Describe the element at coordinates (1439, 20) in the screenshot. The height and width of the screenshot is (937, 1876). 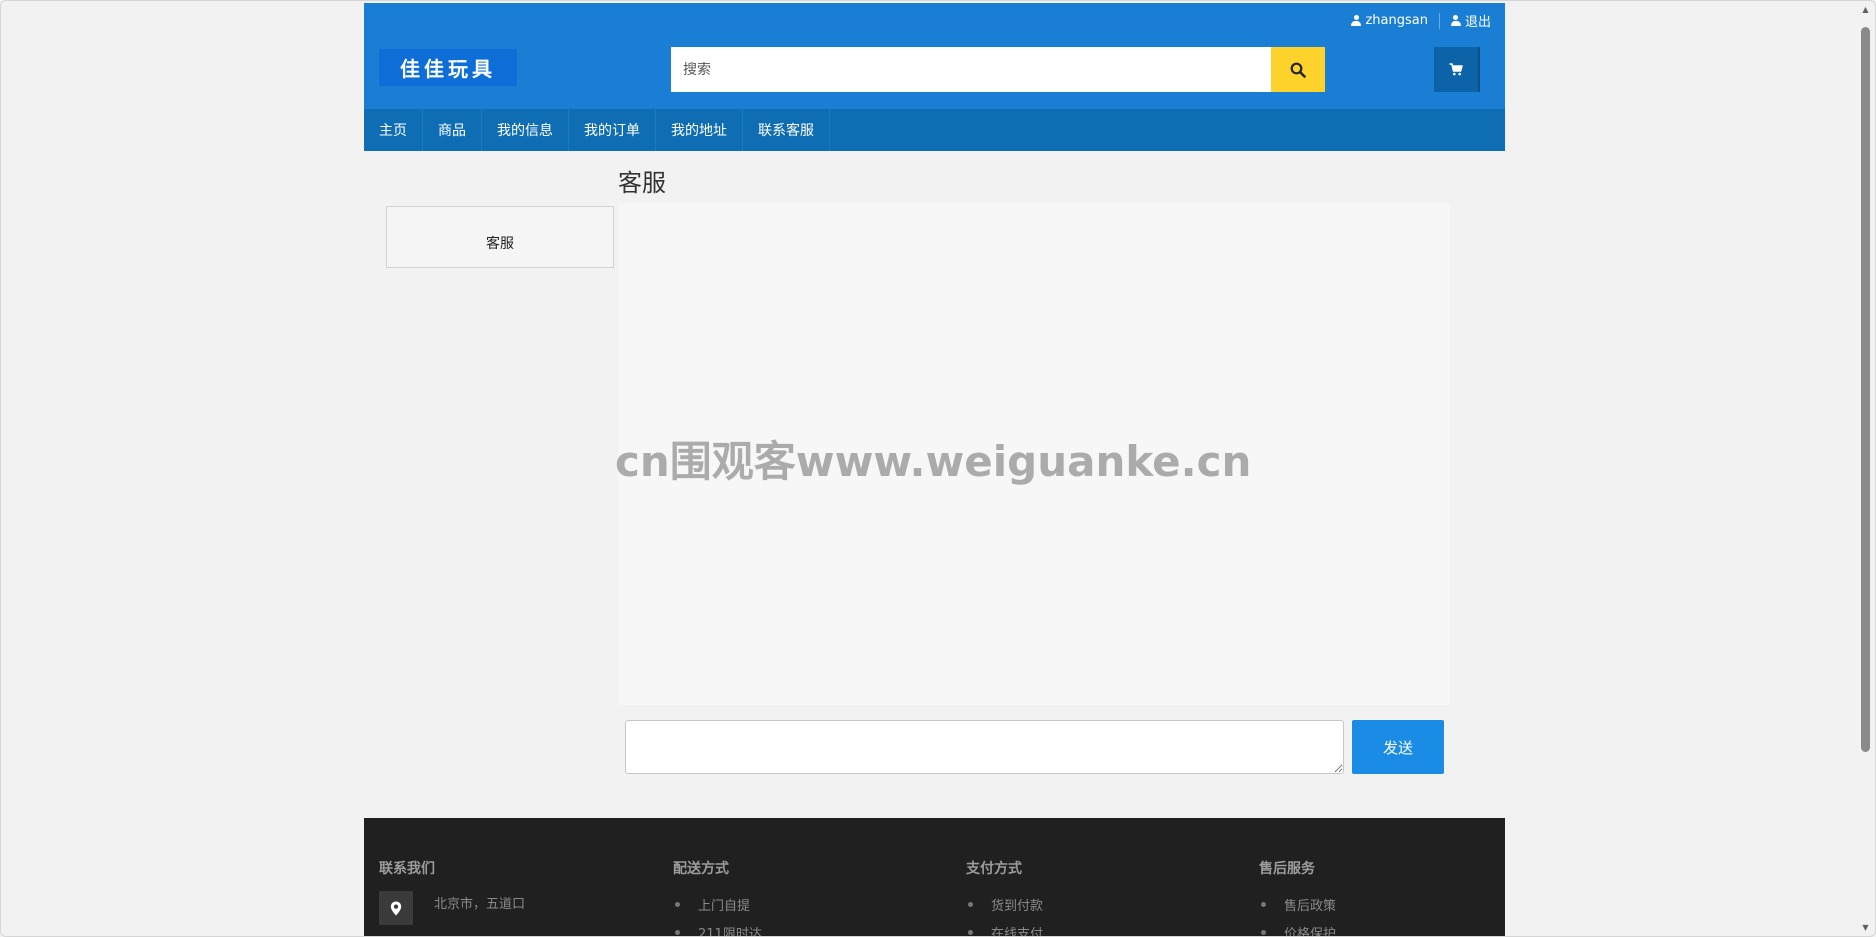
I see `userbar-divider` at that location.